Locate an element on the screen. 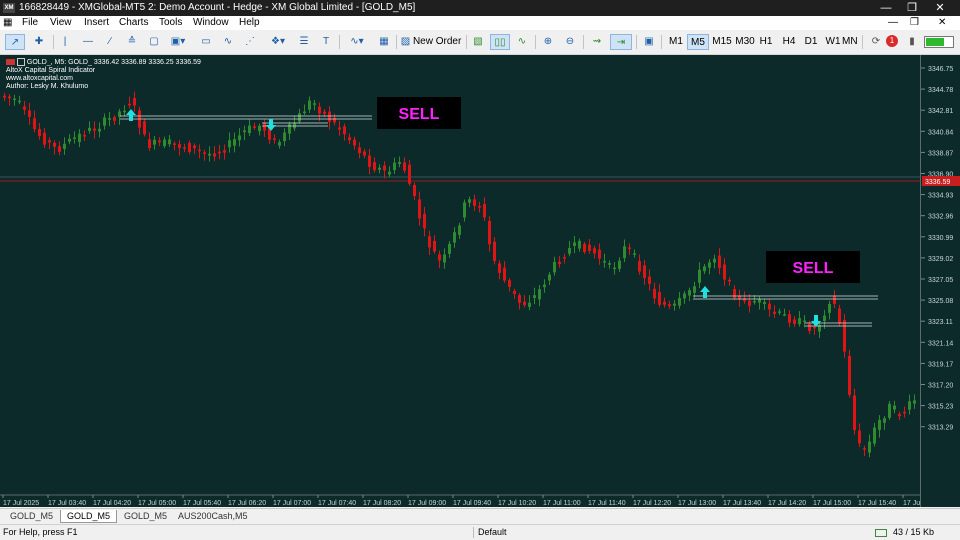 This screenshot has height=540, width=960. minimize-icon: — is located at coordinates (886, 8).